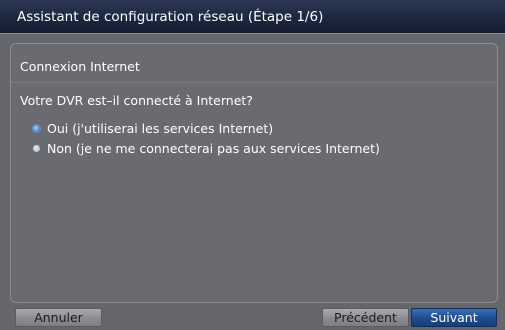 This screenshot has width=505, height=330. I want to click on radio-selected-icon, so click(36, 128).